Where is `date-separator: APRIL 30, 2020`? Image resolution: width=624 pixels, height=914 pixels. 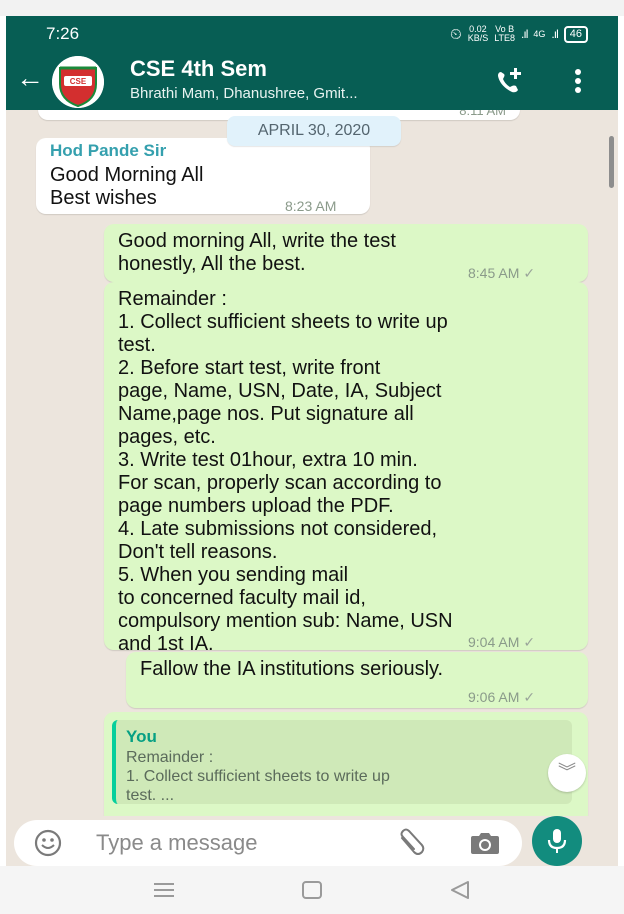 date-separator: APRIL 30, 2020 is located at coordinates (314, 131).